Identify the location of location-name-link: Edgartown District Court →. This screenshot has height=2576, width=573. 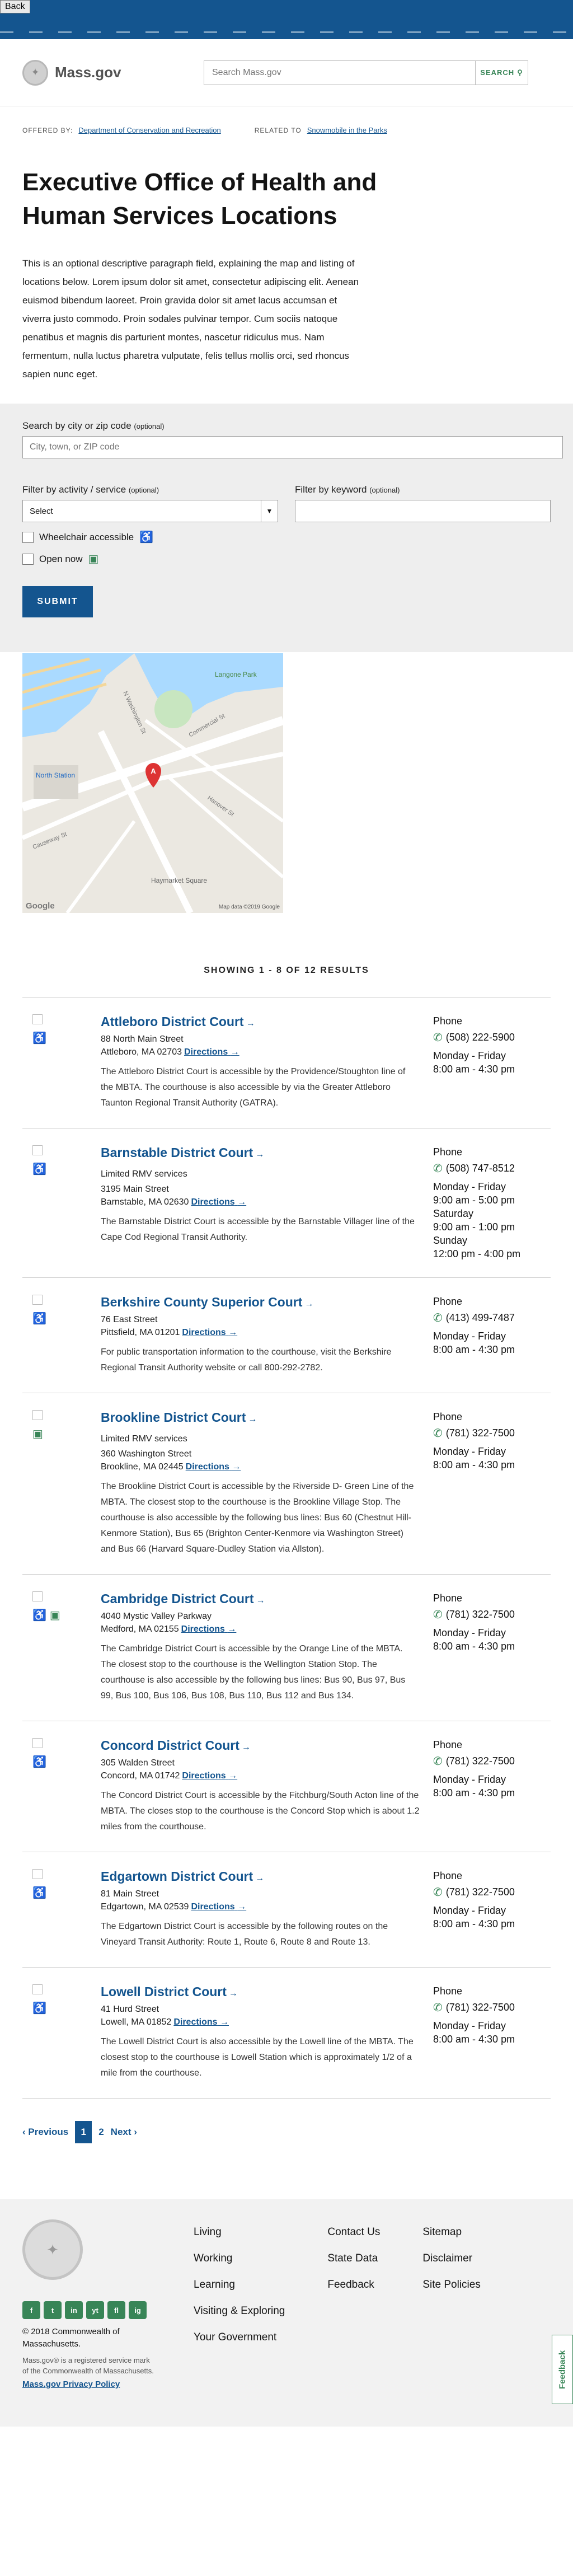
(182, 1877).